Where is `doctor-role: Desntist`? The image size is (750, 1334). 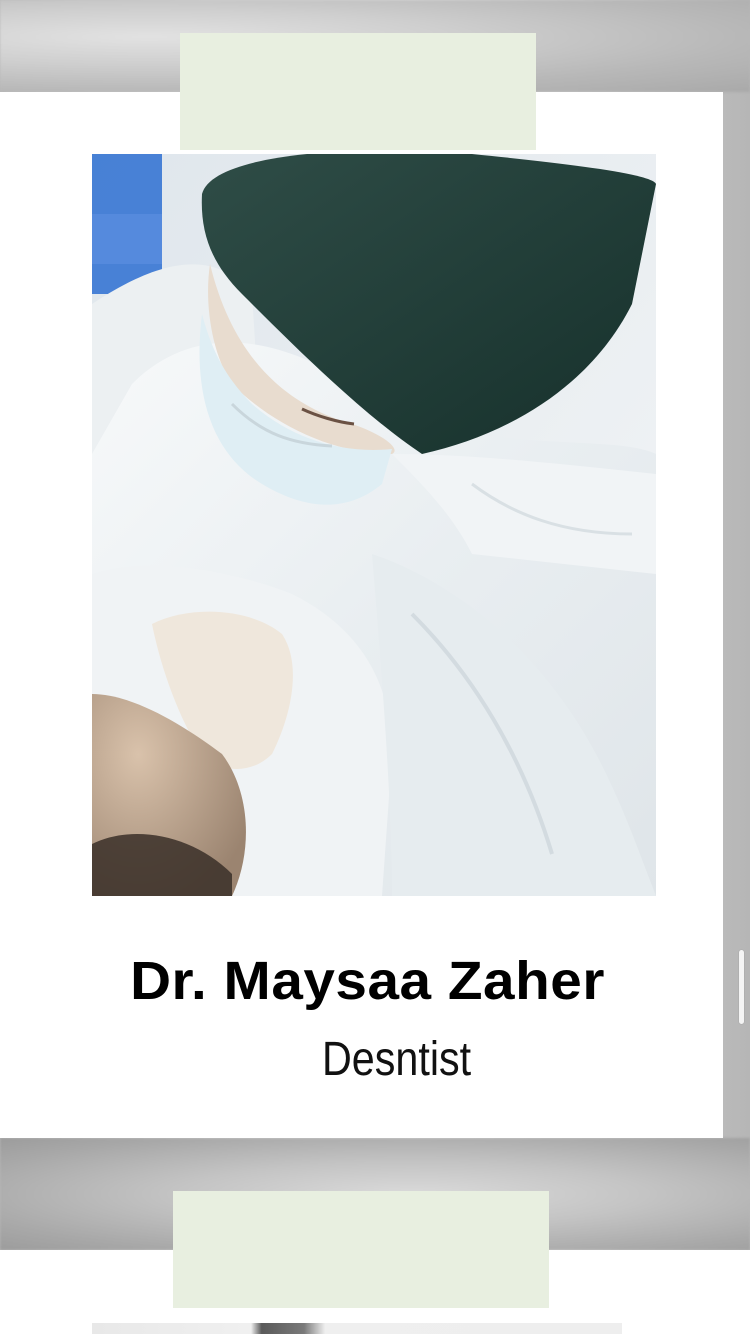
doctor-role: Desntist is located at coordinates (397, 1059).